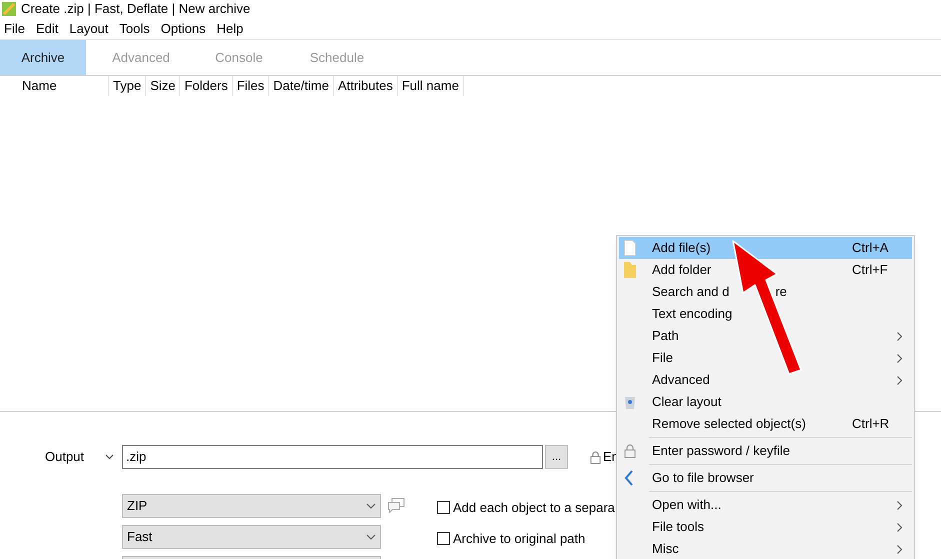  I want to click on menu-item-label: Go to file browser, so click(703, 478).